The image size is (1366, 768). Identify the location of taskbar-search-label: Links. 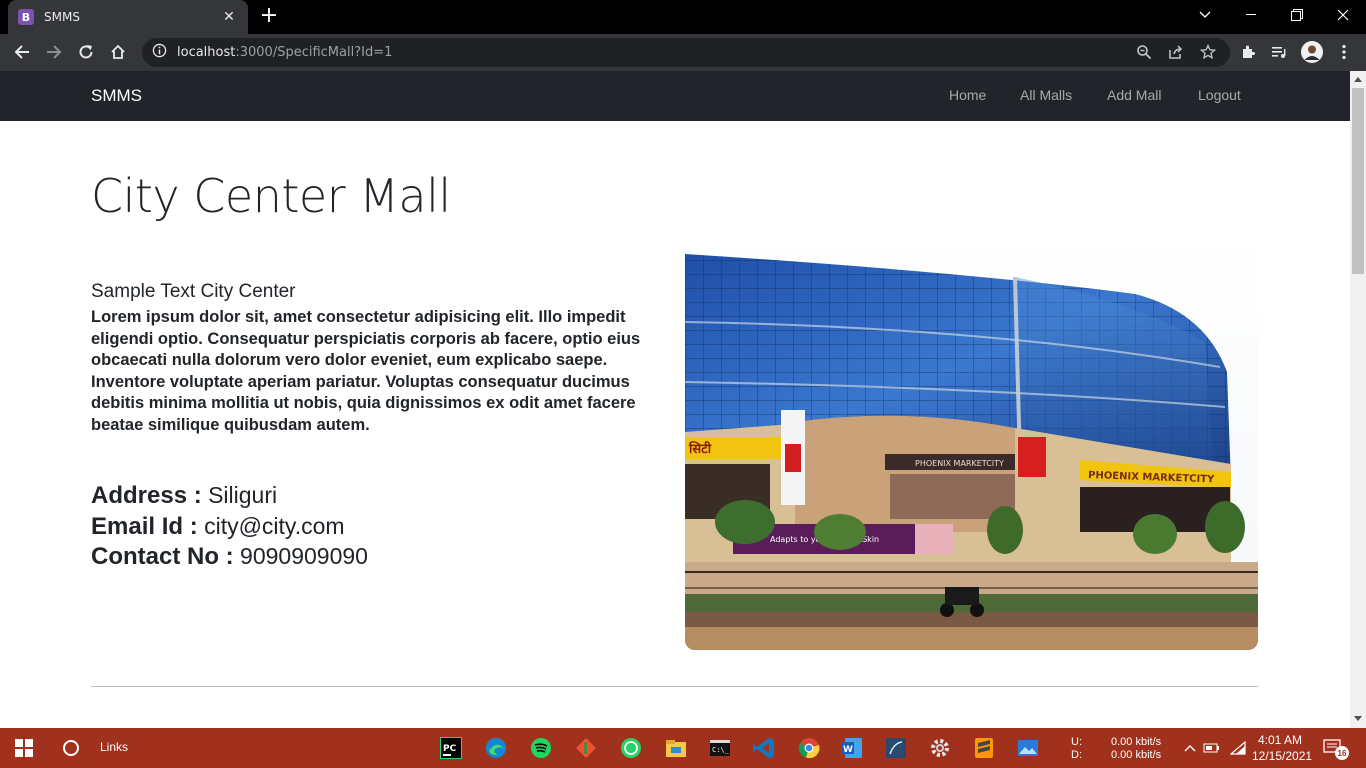
(114, 747).